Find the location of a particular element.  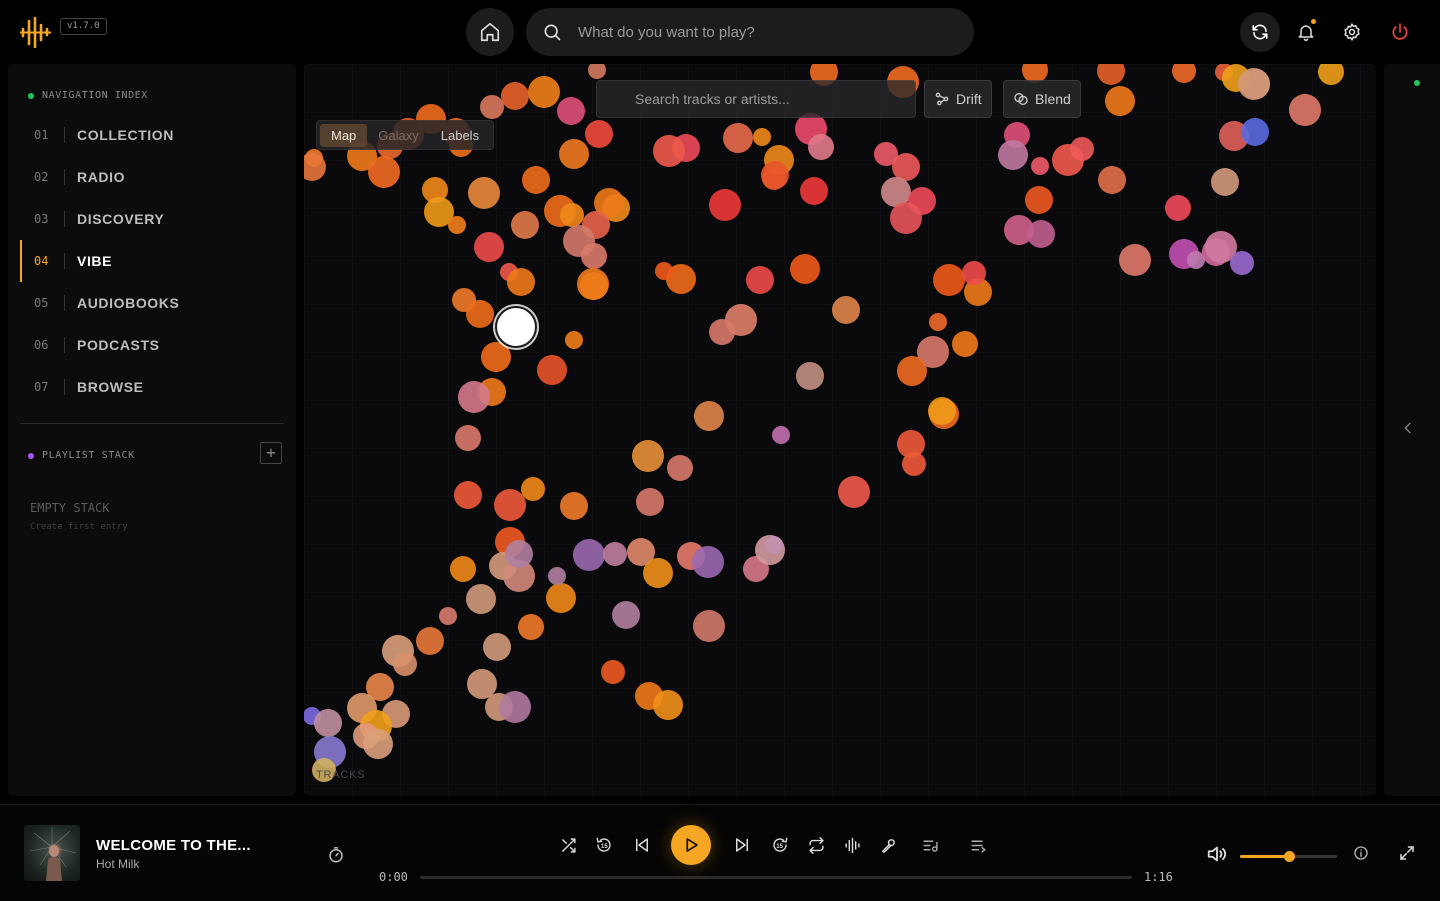

sidebar-item-discovery: 03 DISCOVERY is located at coordinates (152, 219).